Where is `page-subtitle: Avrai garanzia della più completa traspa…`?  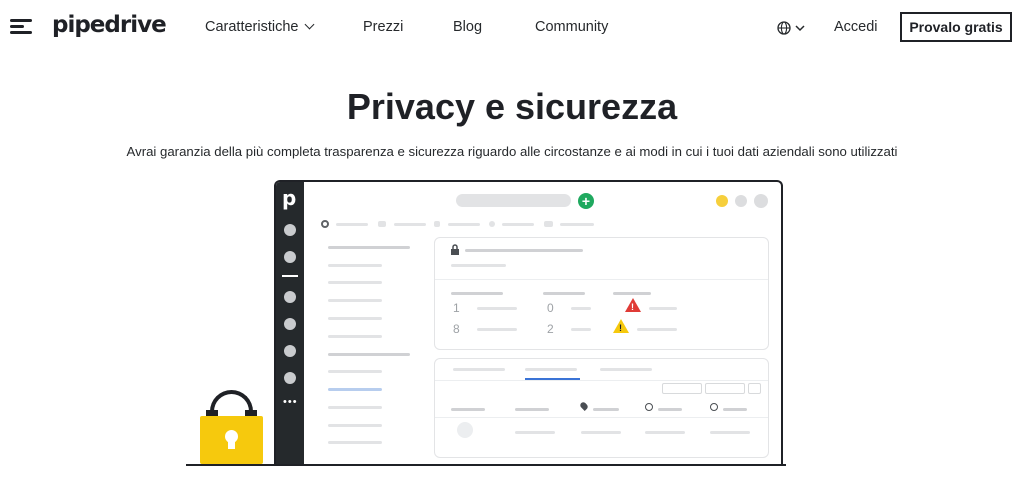 page-subtitle: Avrai garanzia della più completa traspa… is located at coordinates (512, 151).